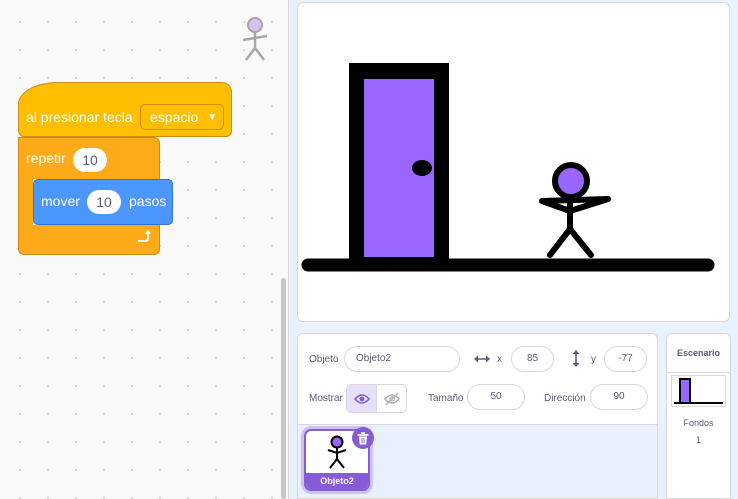 This screenshot has height=499, width=738. I want to click on move-steps-block: mover 10 pasos, so click(103, 202).